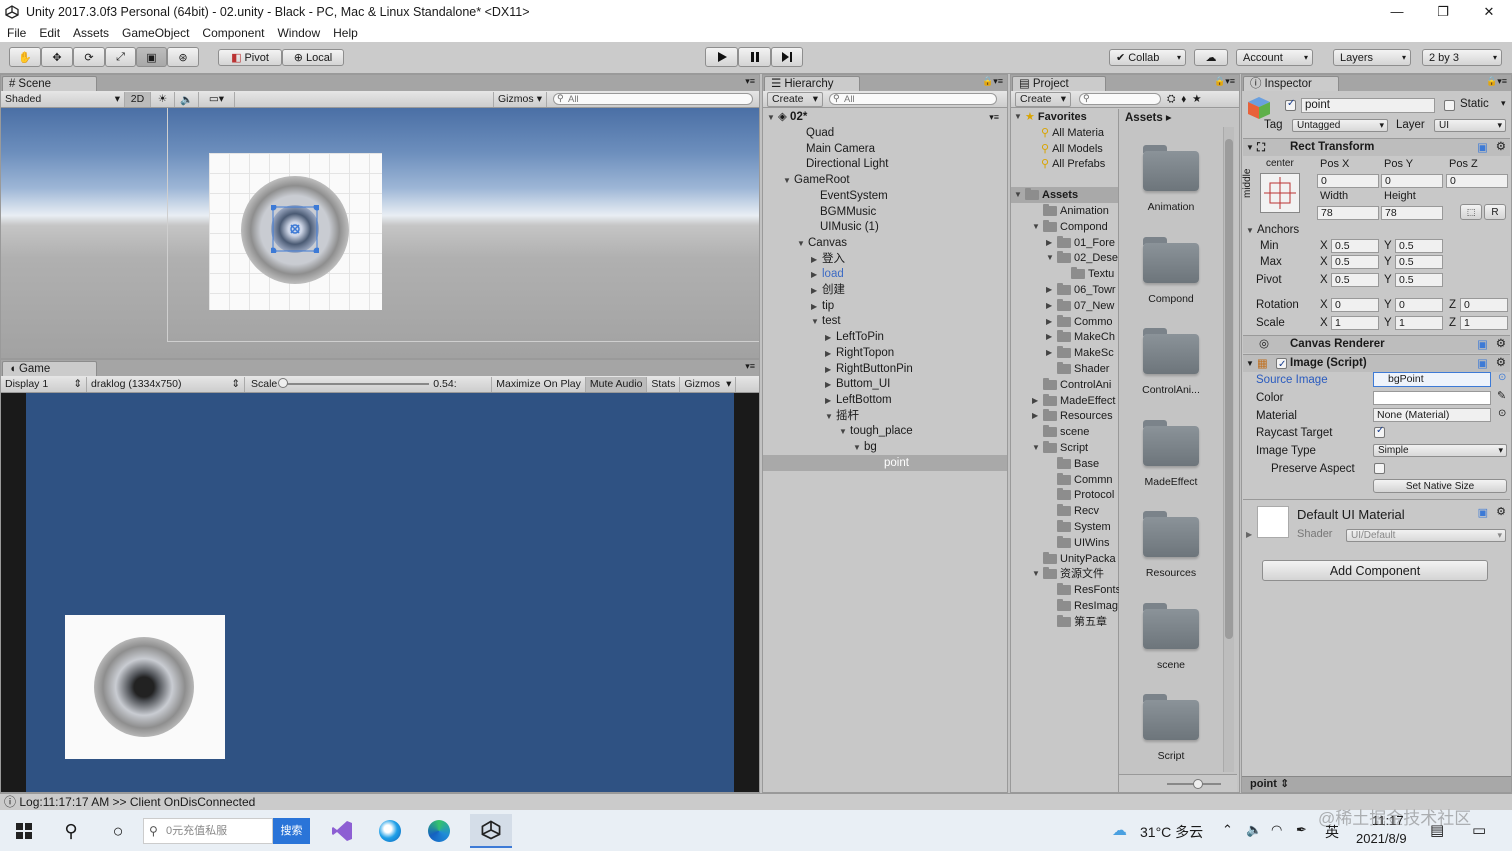 The width and height of the screenshot is (1512, 851). I want to click on weather-icon: ☁, so click(1119, 830).